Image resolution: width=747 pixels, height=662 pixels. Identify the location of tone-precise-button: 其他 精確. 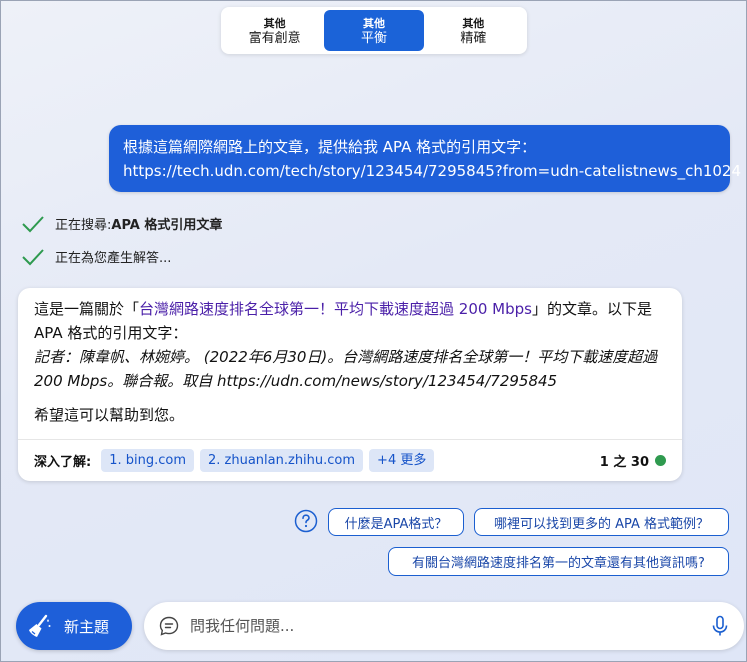
(473, 30).